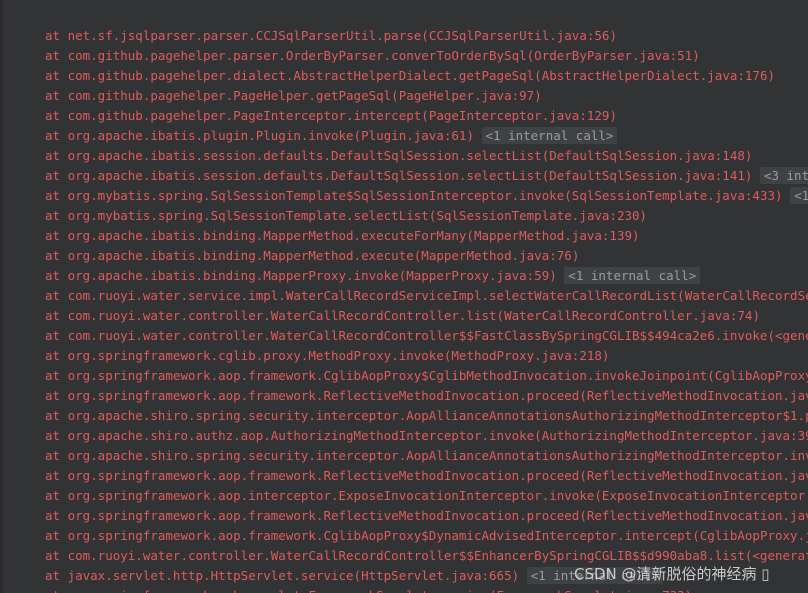  I want to click on frame-source-link: MapperMethod.java:76, so click(496, 255).